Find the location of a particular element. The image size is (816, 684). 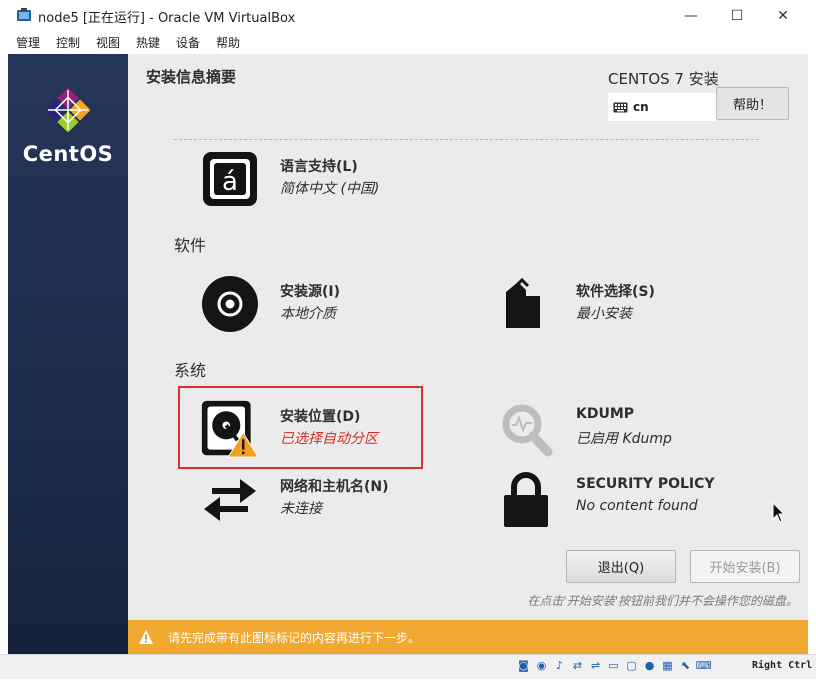

magnifier-icon is located at coordinates (527, 430).